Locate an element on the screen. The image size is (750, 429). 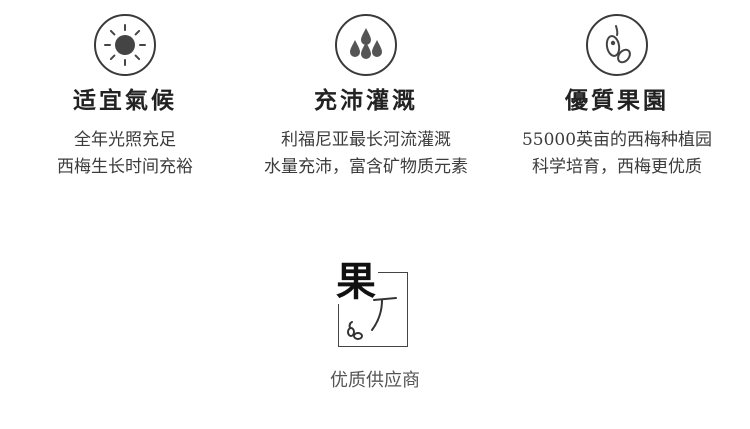
feature-orchard: 優質果園 55000英亩的西梅种植园 科学培育，西梅更优质 is located at coordinates (617, 97).